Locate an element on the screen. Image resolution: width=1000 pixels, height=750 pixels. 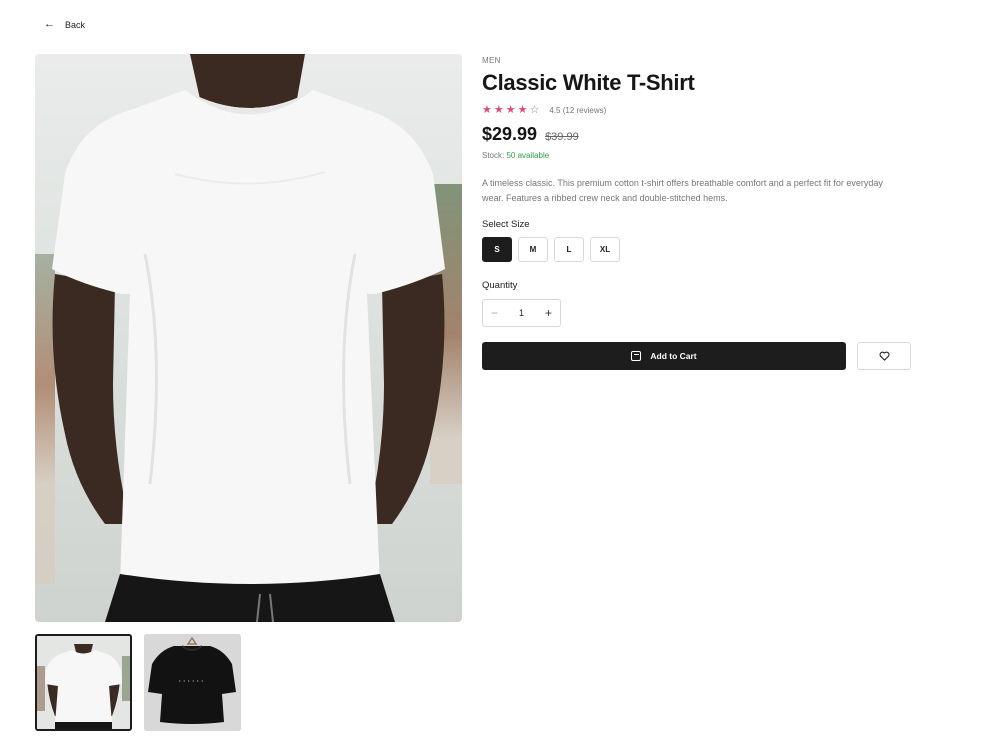
thumbnail-white-tshirt is located at coordinates (83, 682).